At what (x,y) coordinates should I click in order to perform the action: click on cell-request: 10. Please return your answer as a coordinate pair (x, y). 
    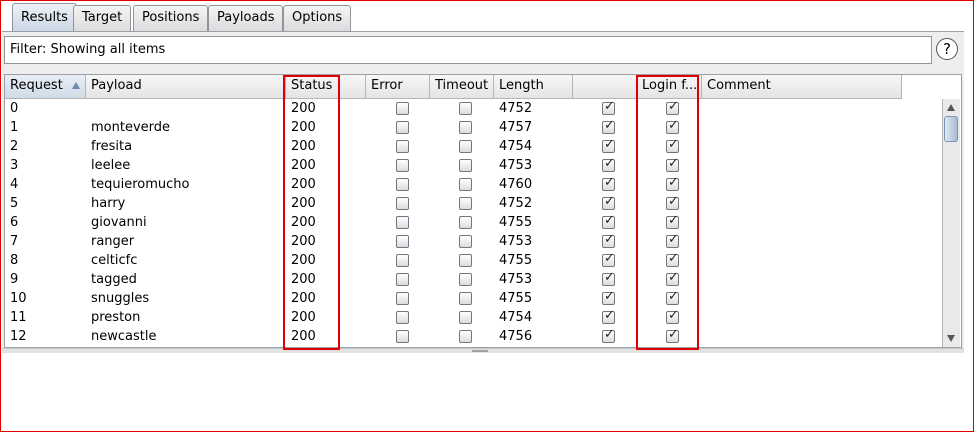
    Looking at the image, I should click on (18, 298).